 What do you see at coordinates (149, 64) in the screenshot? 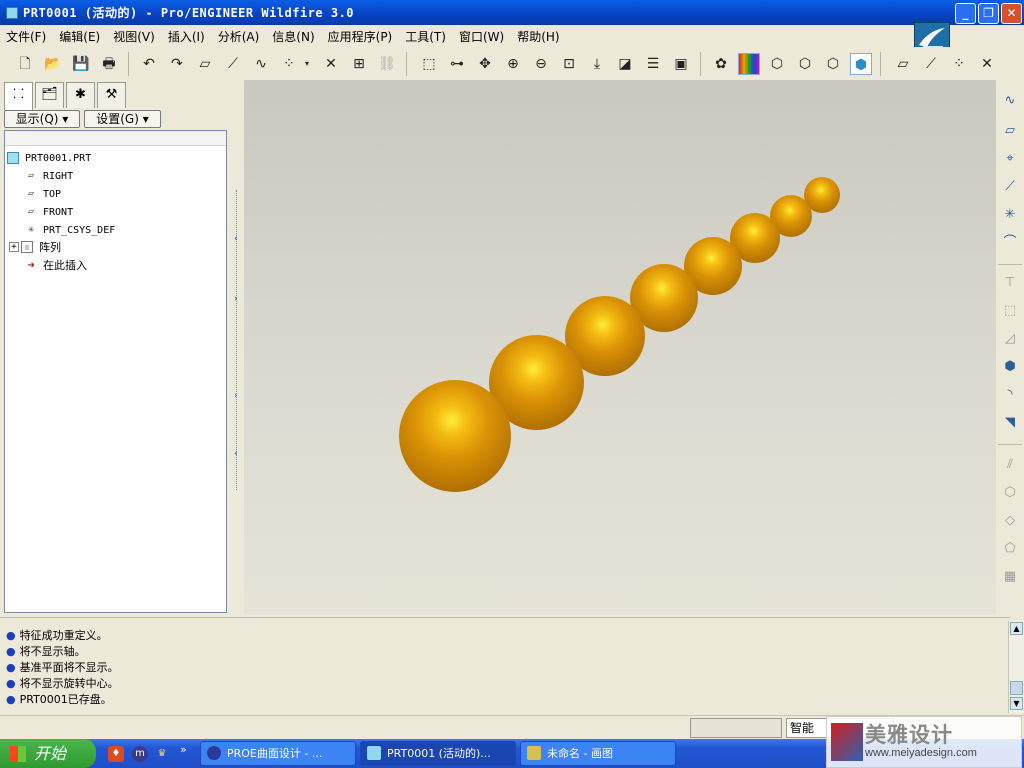
I see `undo-icon: ↶` at bounding box center [149, 64].